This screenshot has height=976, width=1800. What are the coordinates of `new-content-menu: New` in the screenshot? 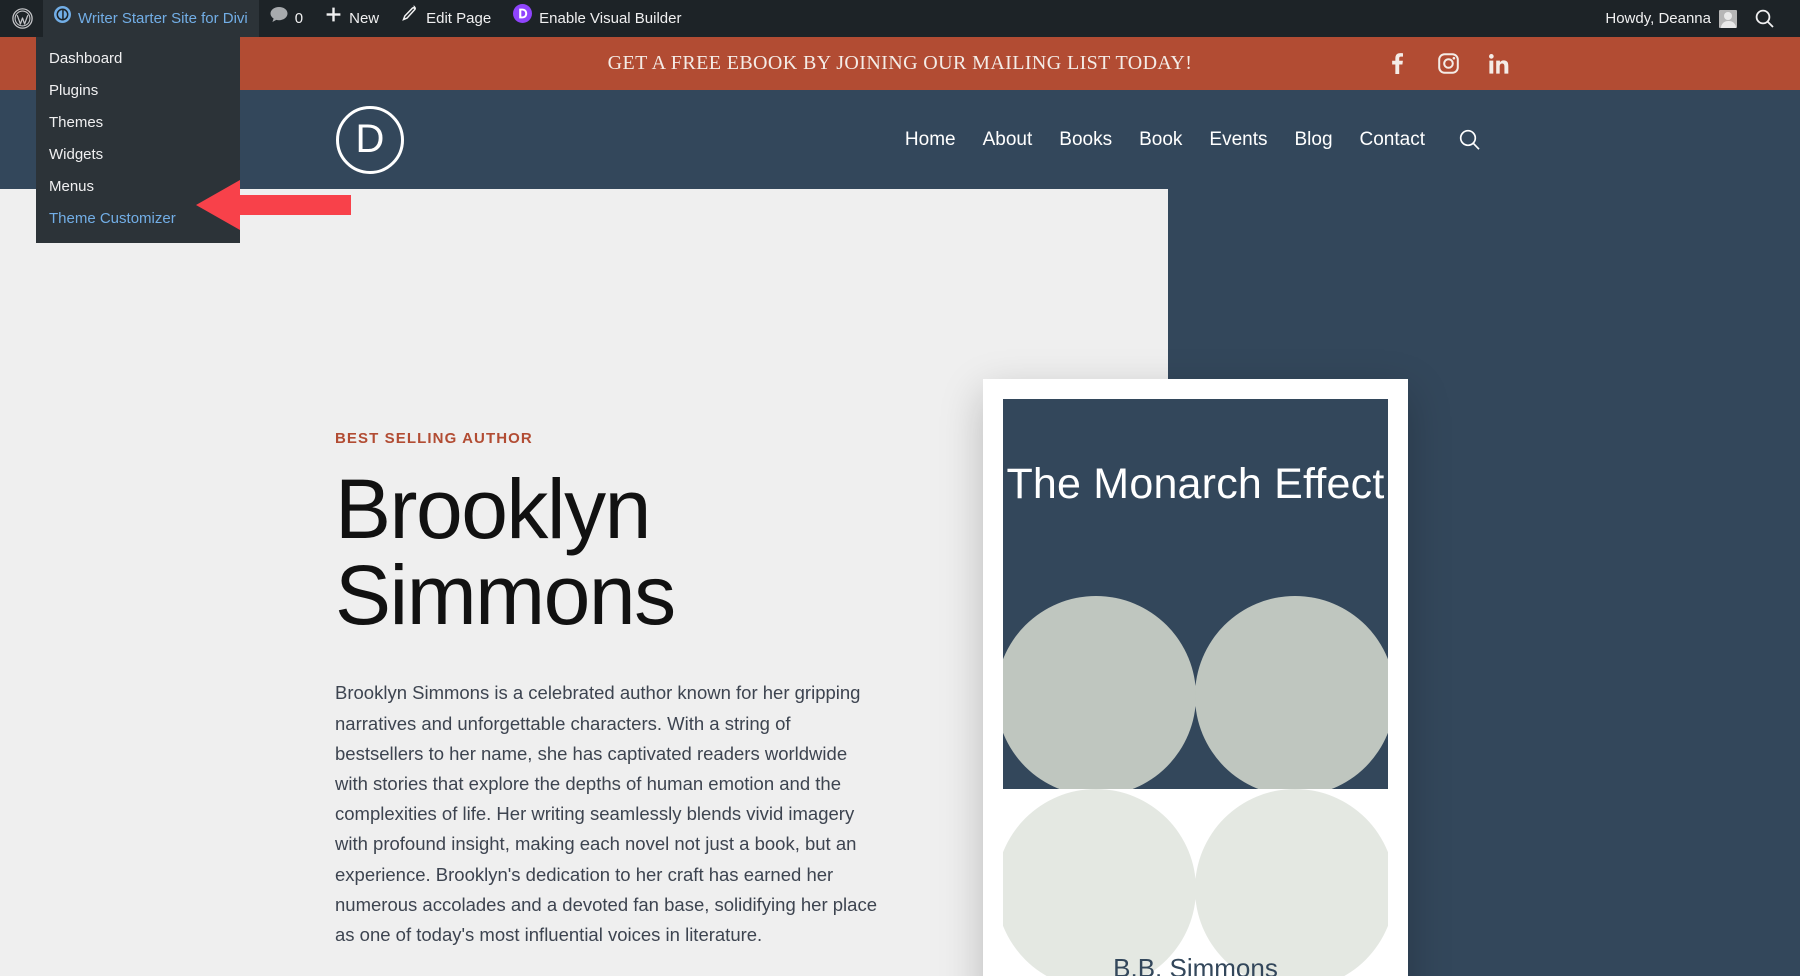 It's located at (352, 18).